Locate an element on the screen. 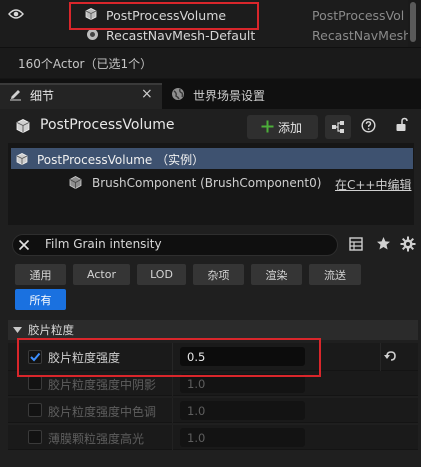 The height and width of the screenshot is (467, 421). filter-actor: Actor is located at coordinates (101, 274).